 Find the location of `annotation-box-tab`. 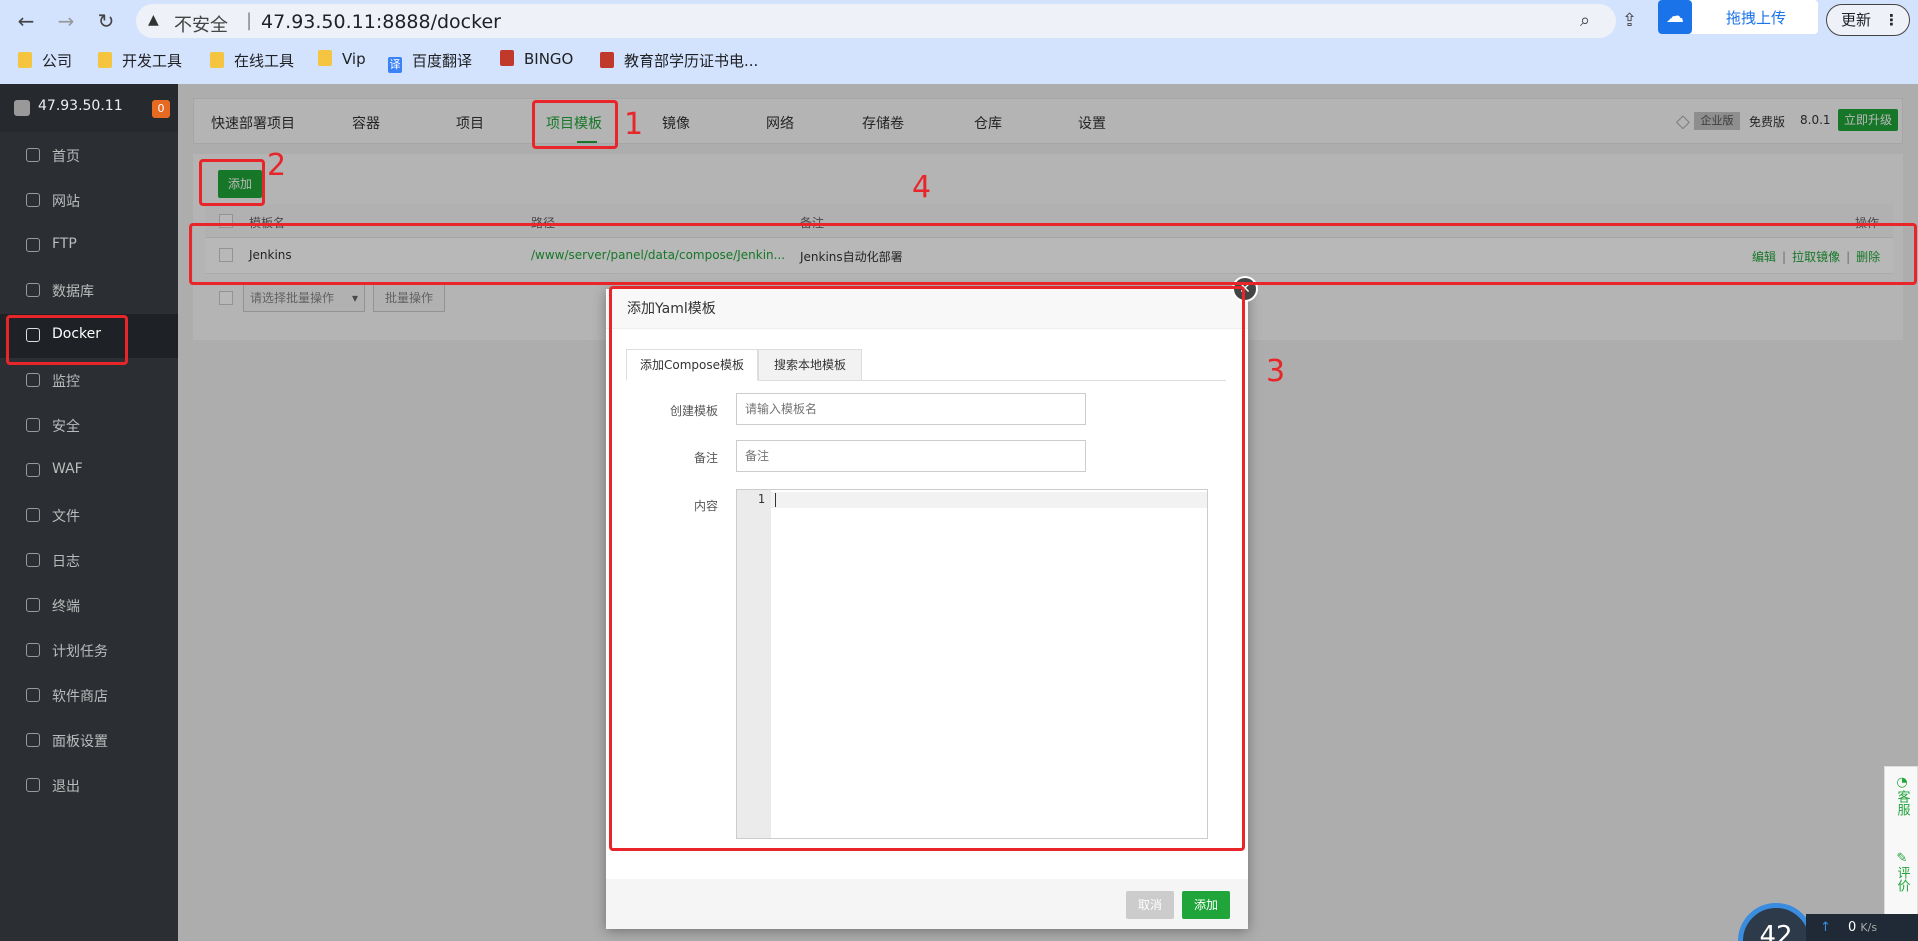

annotation-box-tab is located at coordinates (575, 124).